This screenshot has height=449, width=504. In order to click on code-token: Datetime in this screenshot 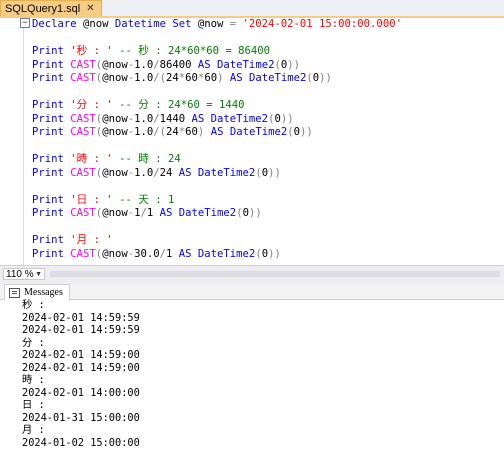, I will do `click(143, 24)`.